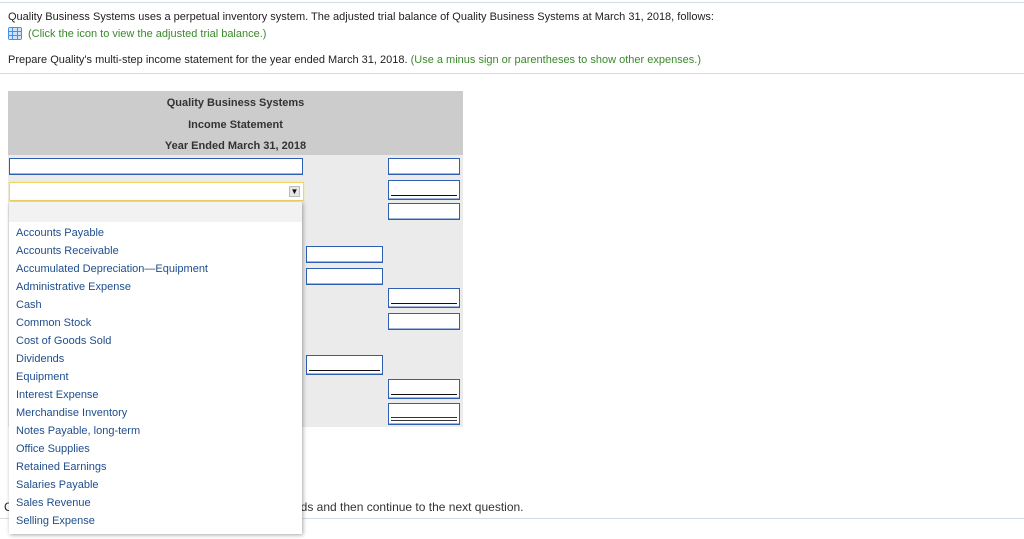 The image size is (1024, 539). I want to click on statement-title: Income Statement, so click(235, 125).